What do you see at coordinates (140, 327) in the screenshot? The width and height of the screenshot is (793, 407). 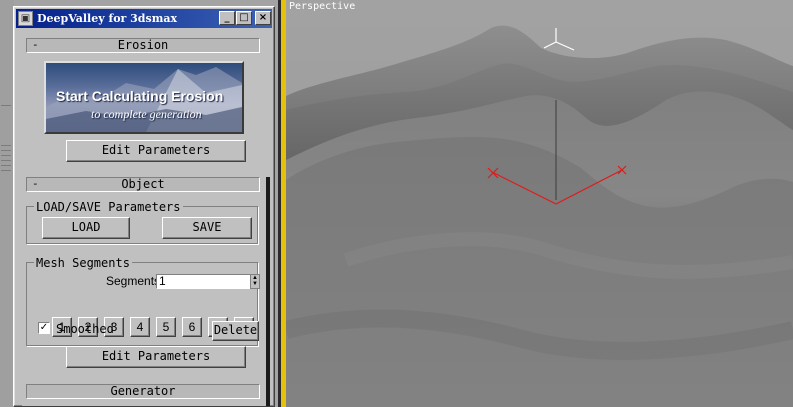 I see `segment-button-4: 4` at bounding box center [140, 327].